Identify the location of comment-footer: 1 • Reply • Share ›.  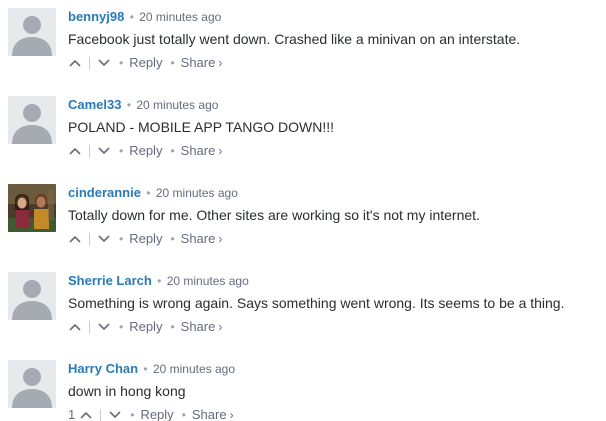
(151, 414).